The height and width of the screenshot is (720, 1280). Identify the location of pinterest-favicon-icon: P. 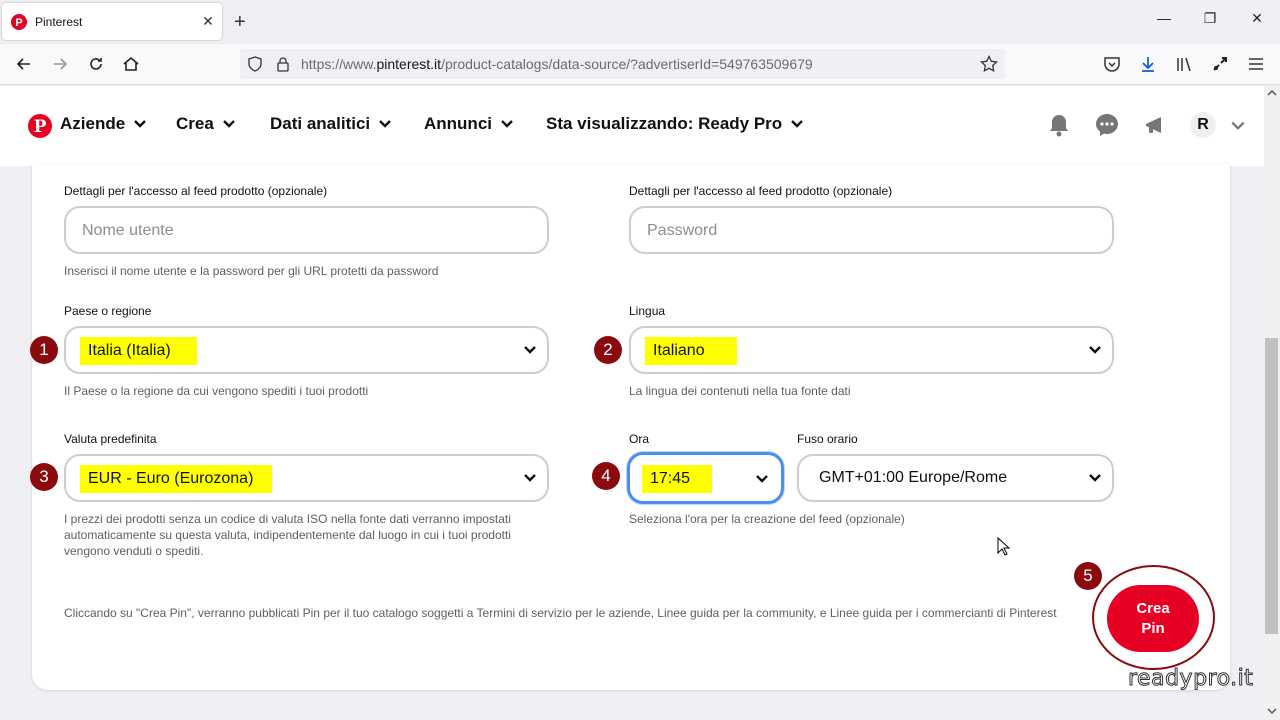
(19, 21).